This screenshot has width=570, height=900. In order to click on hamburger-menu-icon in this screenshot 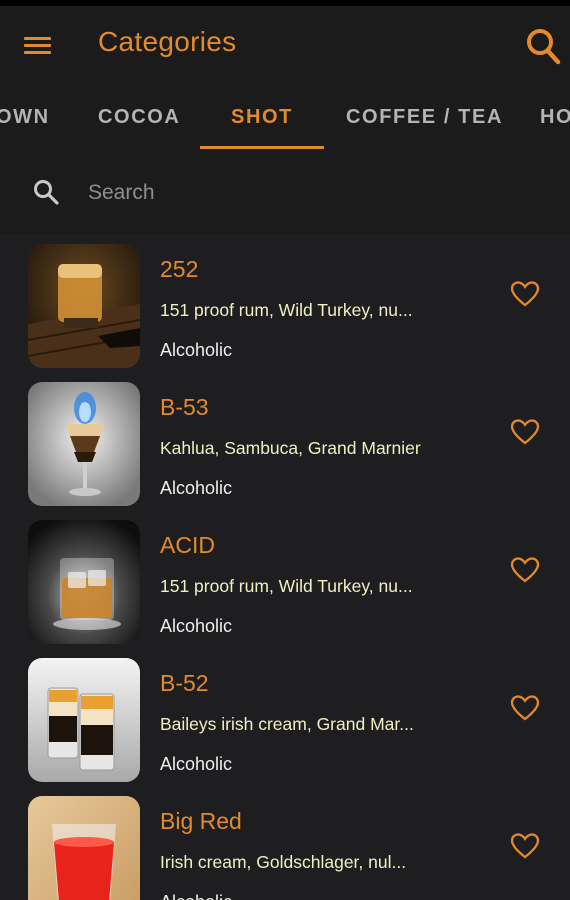, I will do `click(38, 45)`.